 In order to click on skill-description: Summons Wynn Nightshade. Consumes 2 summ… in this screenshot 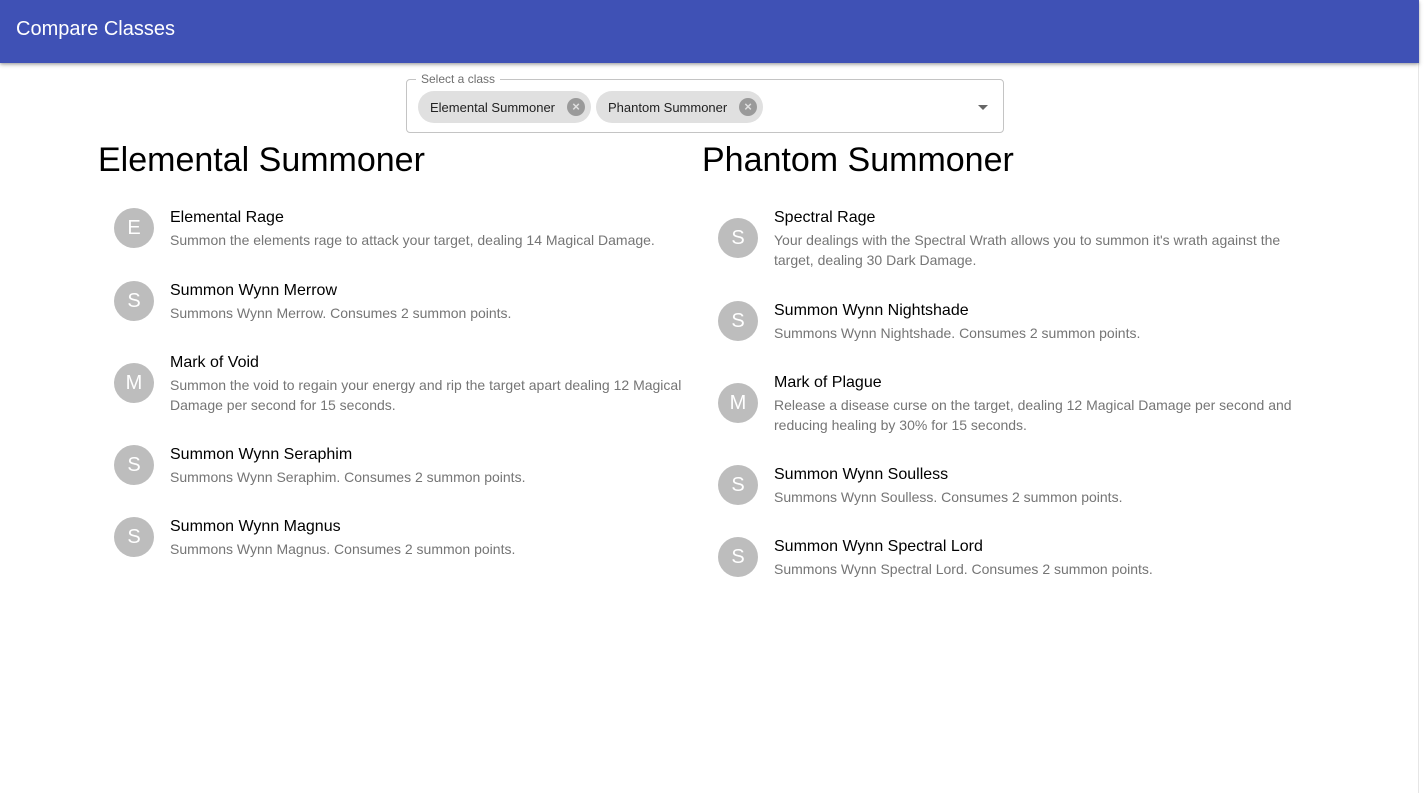, I will do `click(957, 333)`.